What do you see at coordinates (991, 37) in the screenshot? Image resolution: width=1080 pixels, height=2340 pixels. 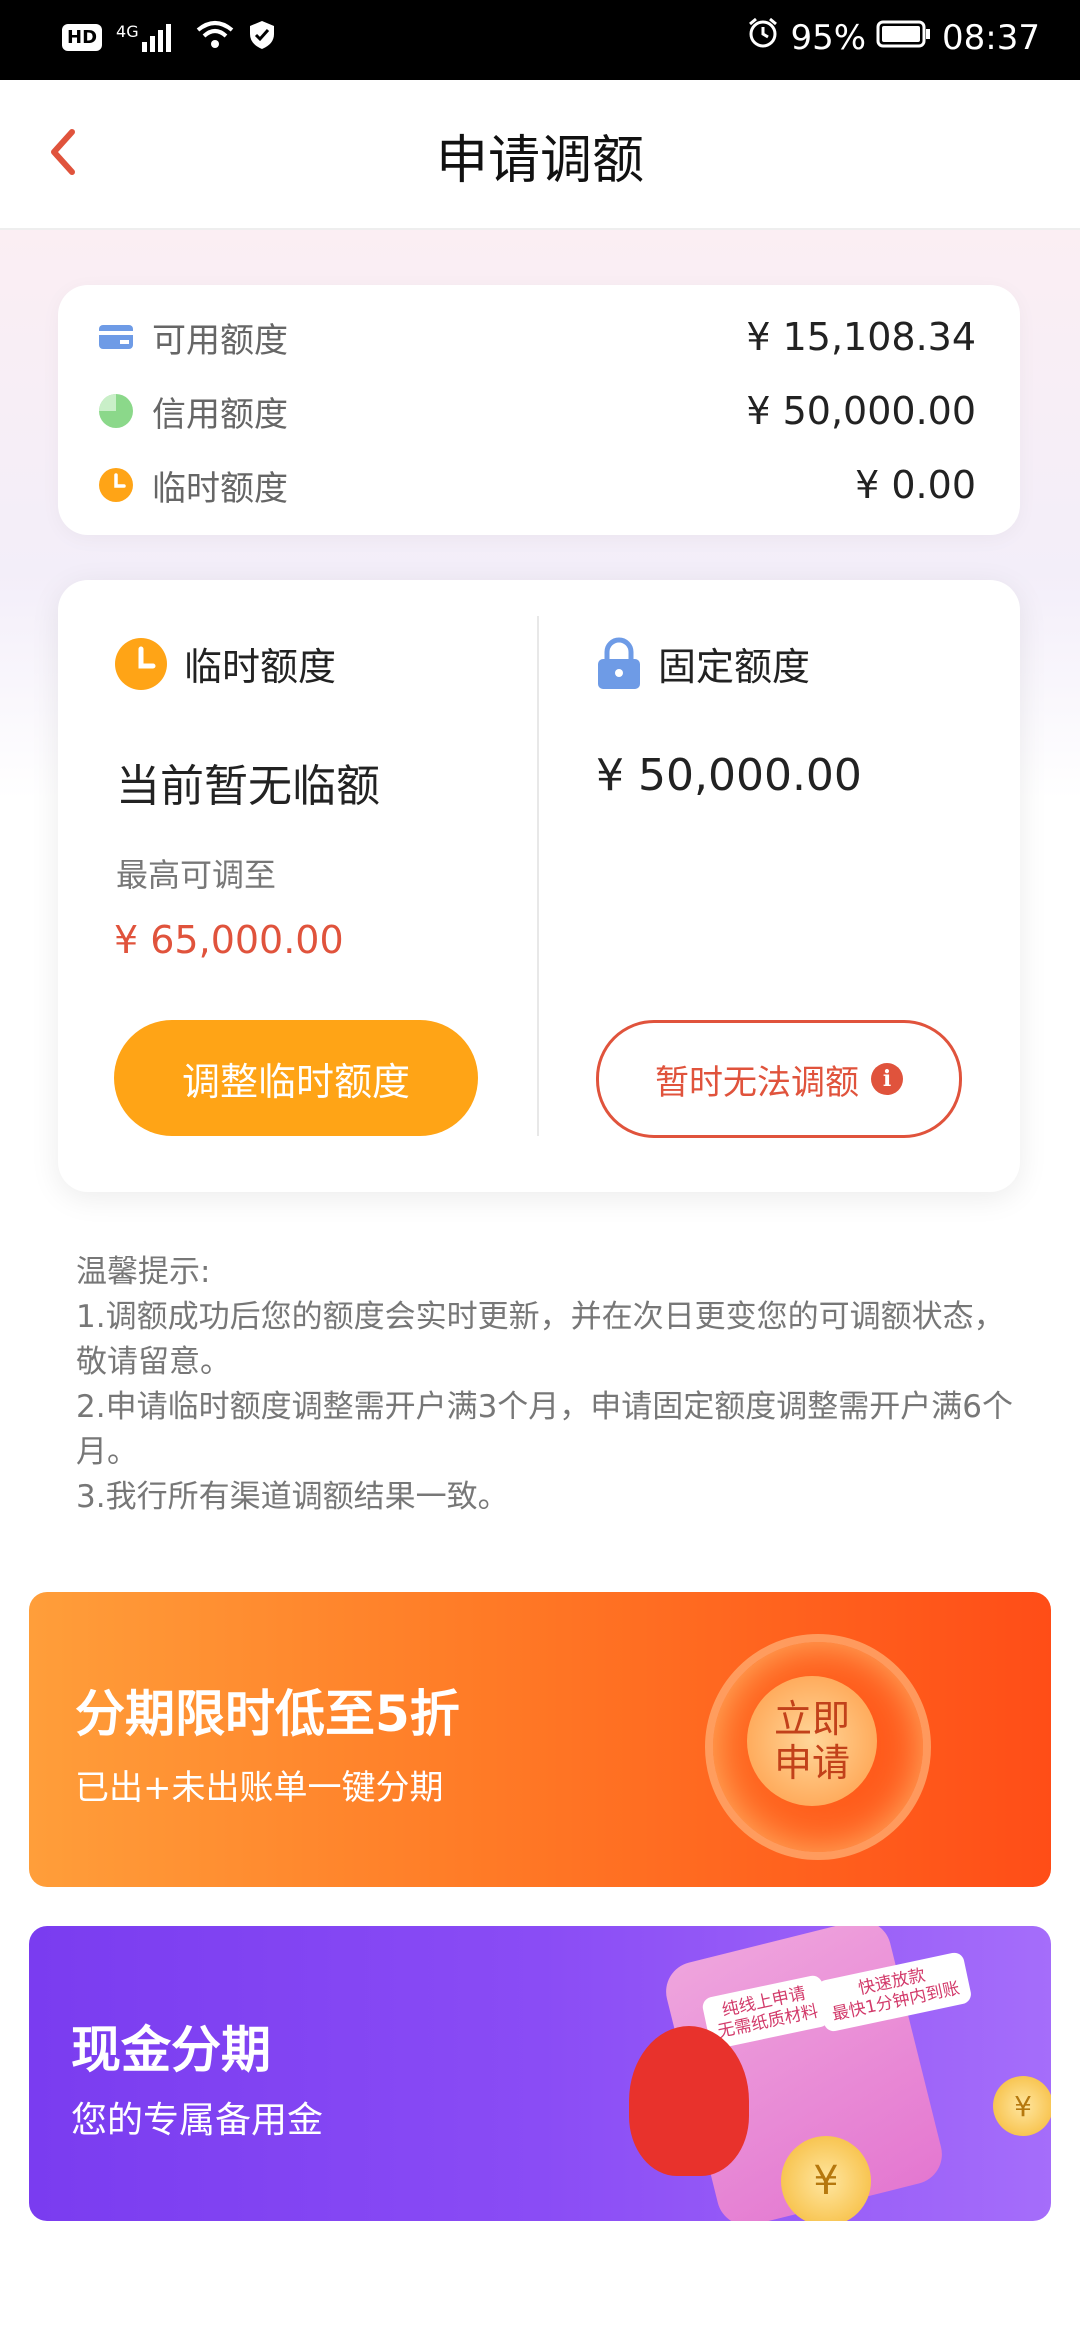 I see `clock-time: 08:37` at bounding box center [991, 37].